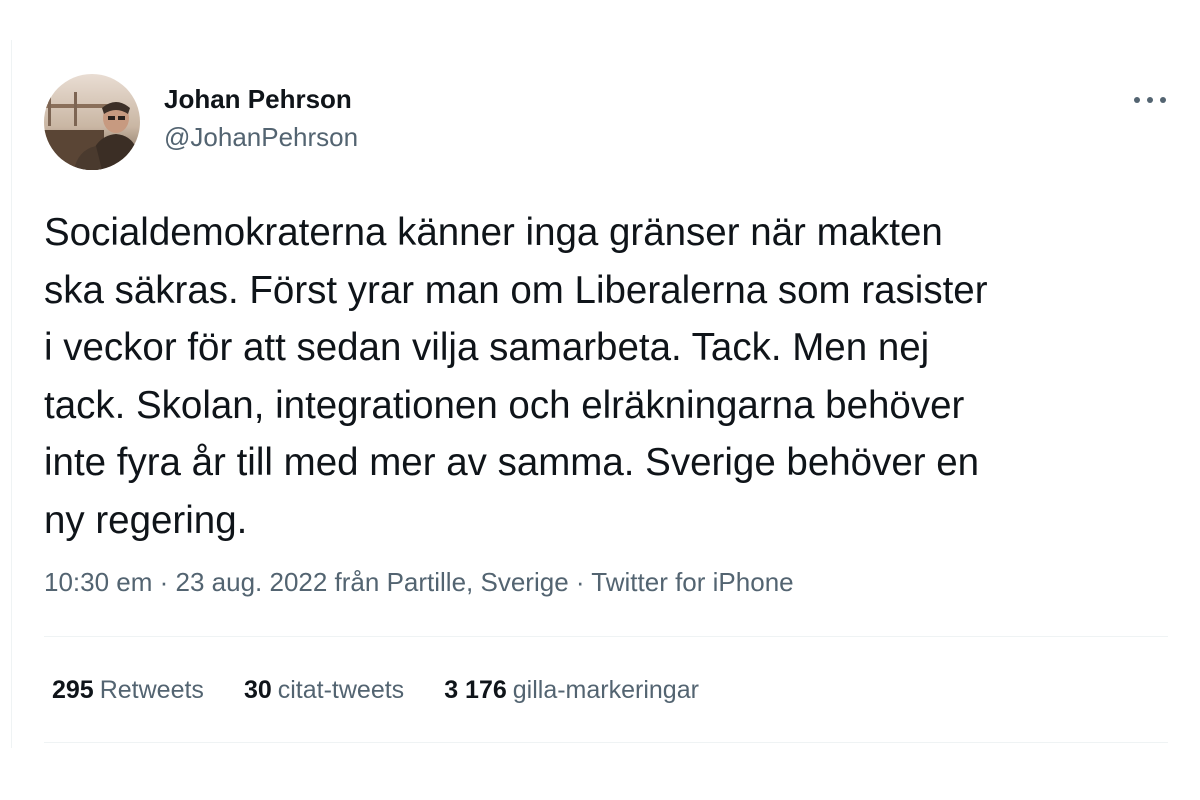 The width and height of the screenshot is (1200, 800). Describe the element at coordinates (606, 120) in the screenshot. I see `tweet-header: Johan Pehrson @JohanPehrson` at that location.